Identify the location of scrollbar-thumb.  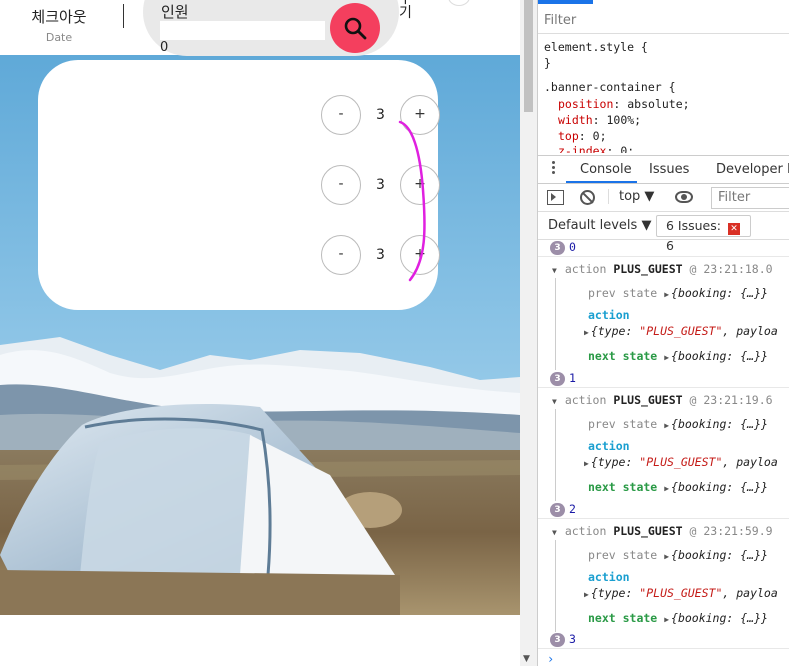
(528, 56).